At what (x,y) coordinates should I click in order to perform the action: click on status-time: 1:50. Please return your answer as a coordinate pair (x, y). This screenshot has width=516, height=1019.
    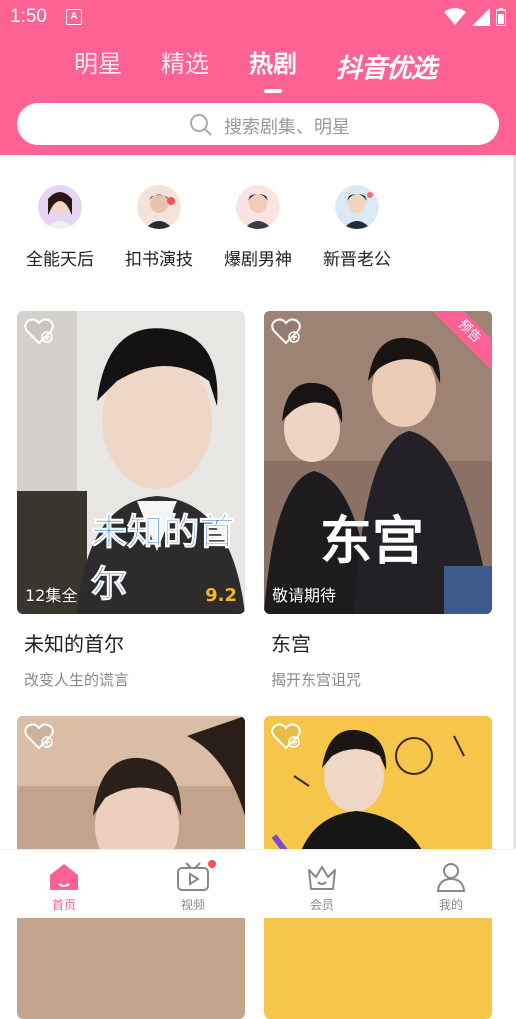
    Looking at the image, I should click on (28, 16).